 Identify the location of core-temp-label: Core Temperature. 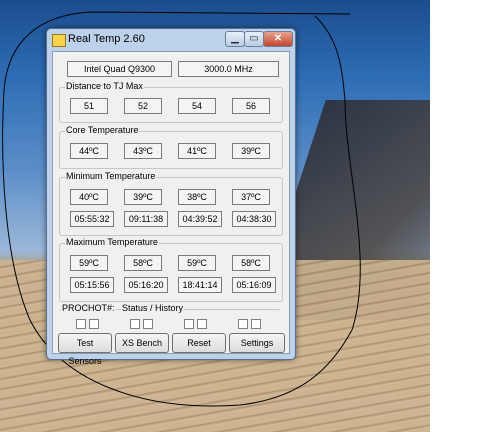
(102, 130).